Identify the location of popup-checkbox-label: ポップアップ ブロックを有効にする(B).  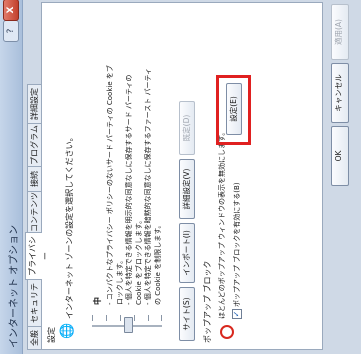
(237, 244).